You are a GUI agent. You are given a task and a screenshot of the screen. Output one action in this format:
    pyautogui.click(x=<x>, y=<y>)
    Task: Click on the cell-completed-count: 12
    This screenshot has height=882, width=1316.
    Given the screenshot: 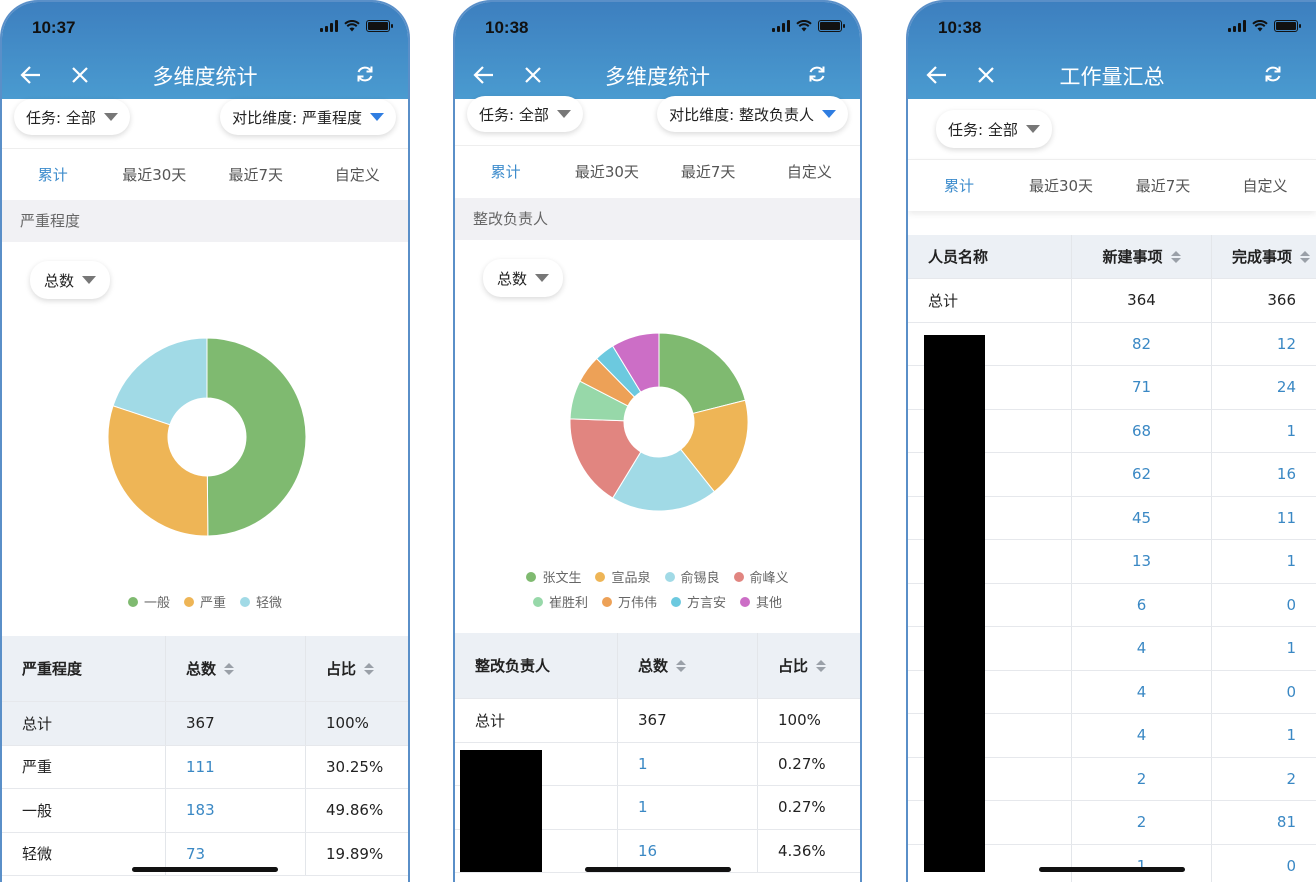 What is the action you would take?
    pyautogui.click(x=1264, y=344)
    